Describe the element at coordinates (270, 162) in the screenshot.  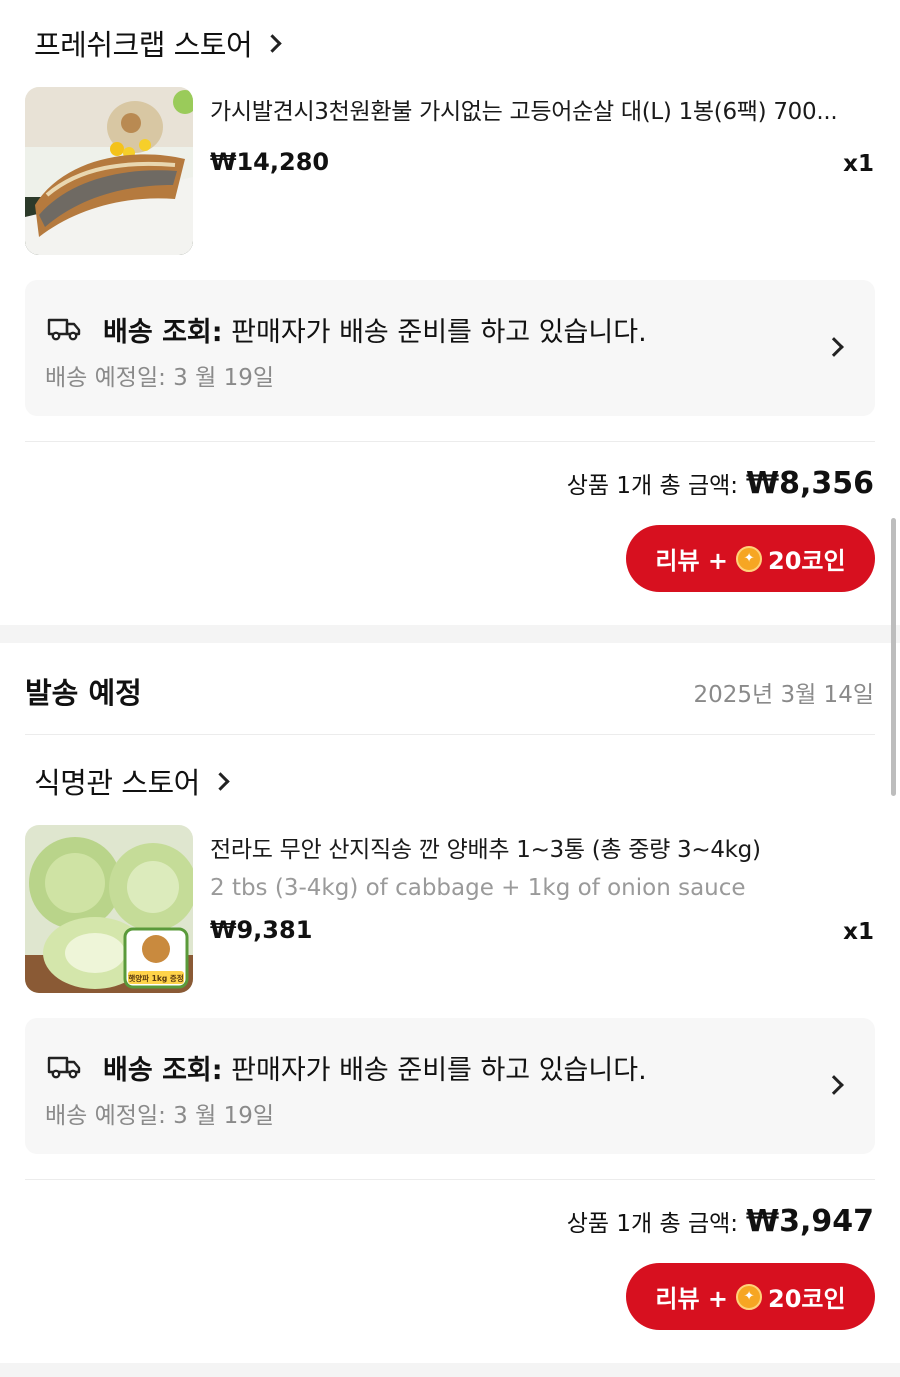
I see `product-price: ₩14,280` at that location.